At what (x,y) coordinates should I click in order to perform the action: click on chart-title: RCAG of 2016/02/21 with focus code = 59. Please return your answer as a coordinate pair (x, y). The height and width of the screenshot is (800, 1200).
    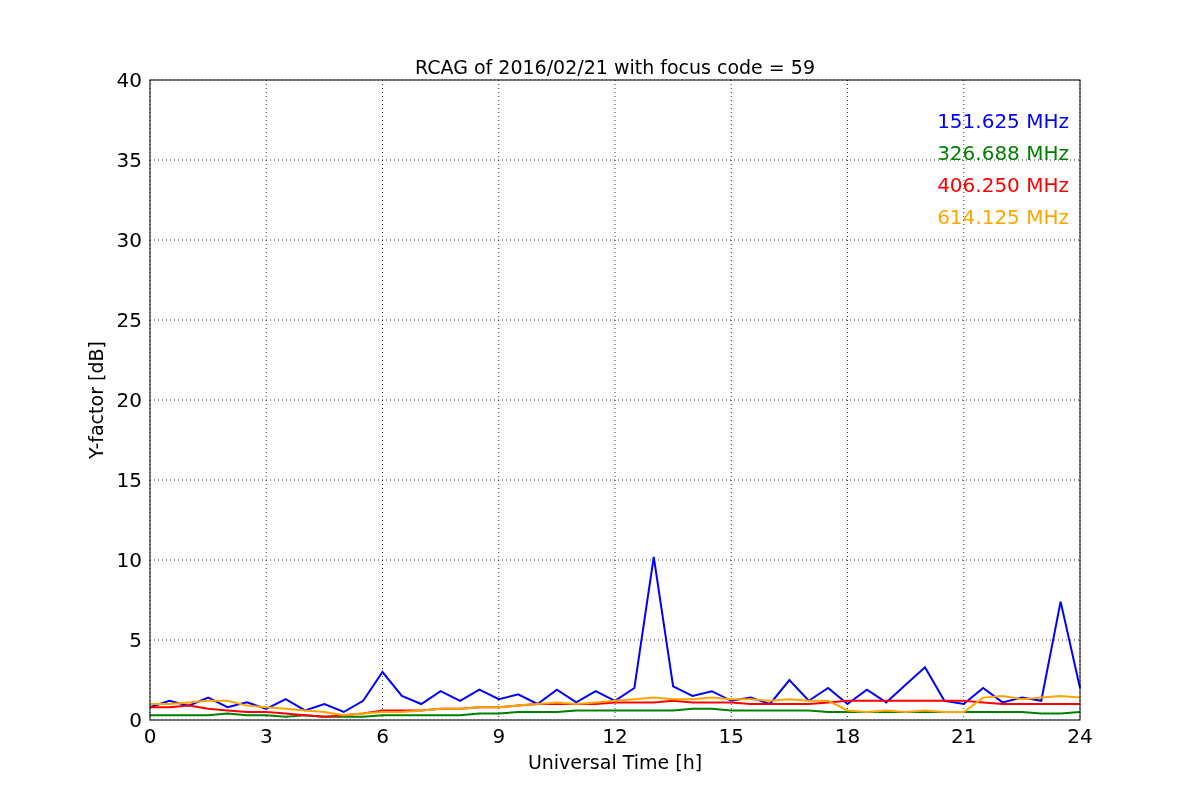
    Looking at the image, I should click on (615, 67).